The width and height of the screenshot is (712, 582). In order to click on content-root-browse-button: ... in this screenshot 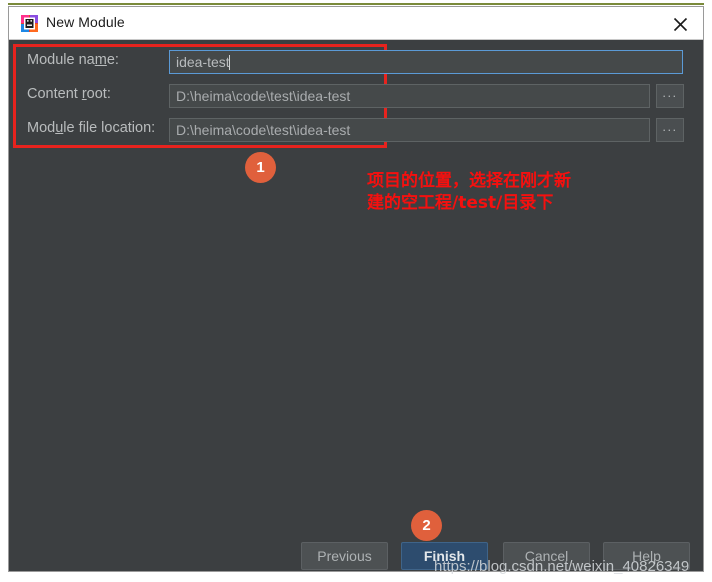, I will do `click(670, 96)`.